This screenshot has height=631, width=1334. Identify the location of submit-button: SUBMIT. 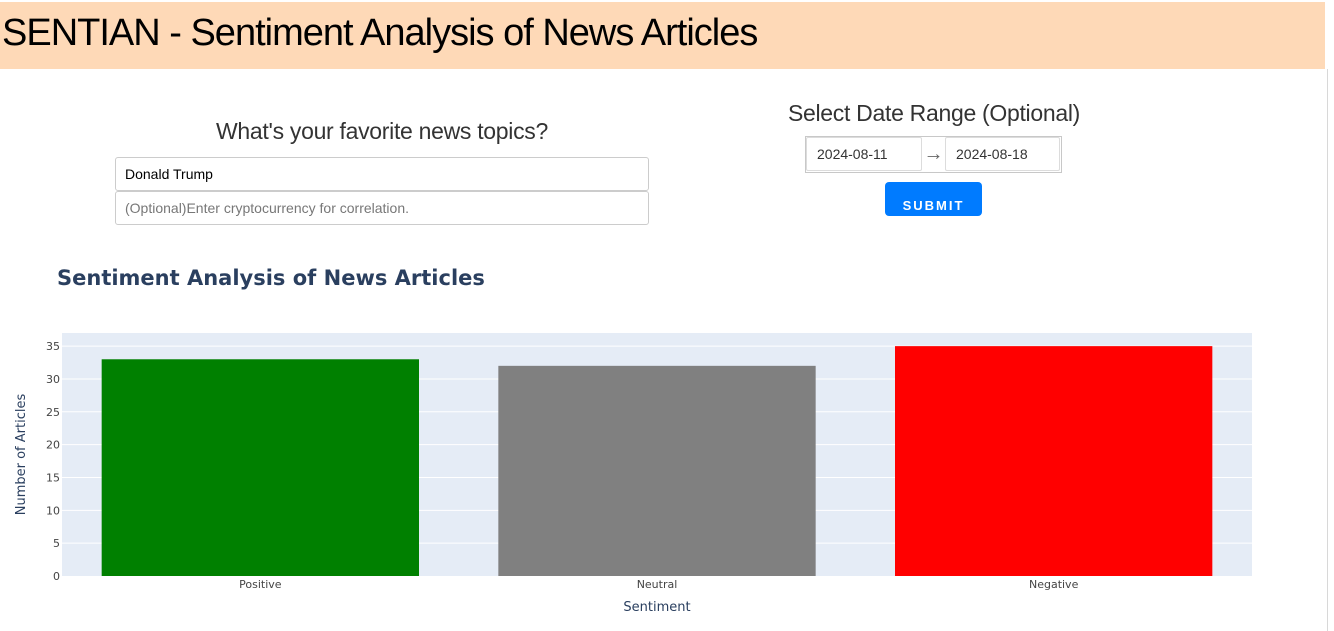
(933, 199).